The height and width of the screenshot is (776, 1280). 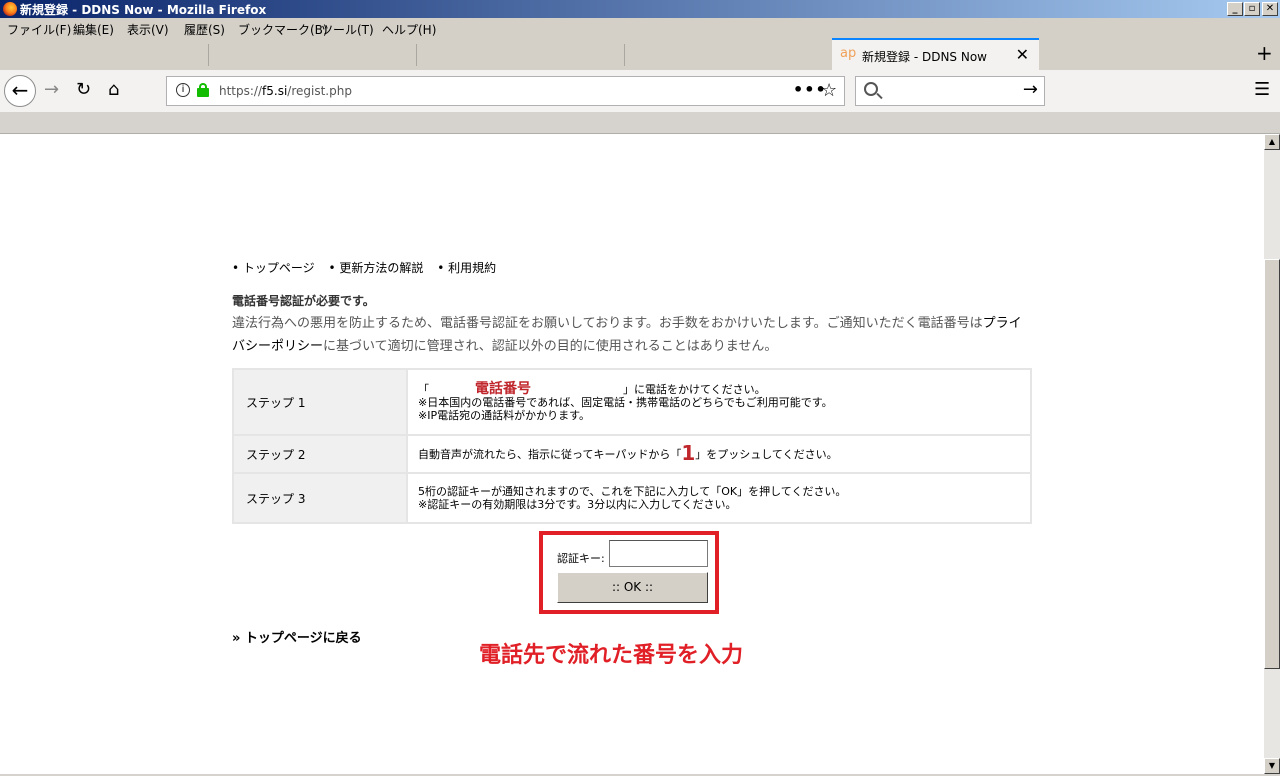 I want to click on auth-key-box: 認証キー: :: OK ::, so click(x=629, y=572).